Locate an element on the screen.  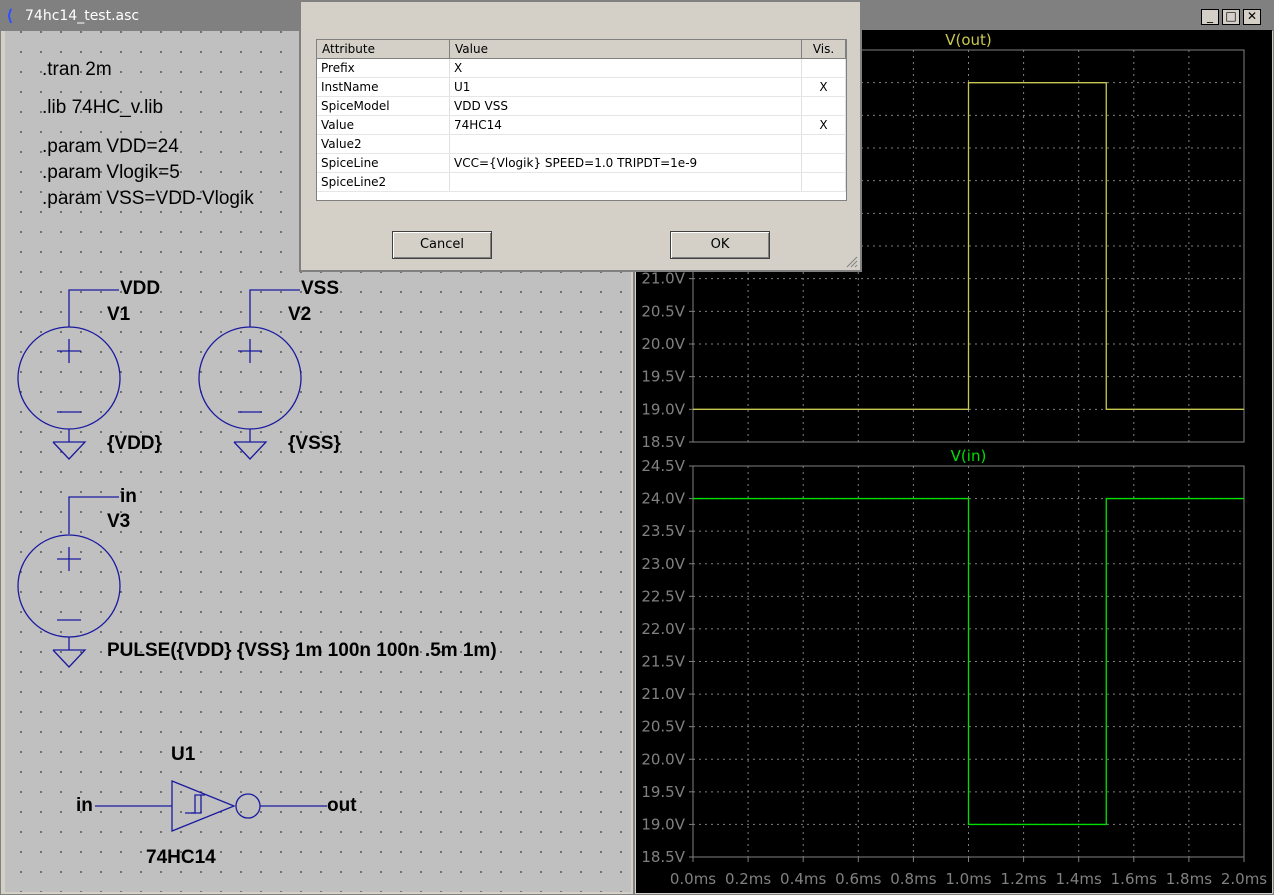
attribute-name-cell: InstName is located at coordinates (383, 87).